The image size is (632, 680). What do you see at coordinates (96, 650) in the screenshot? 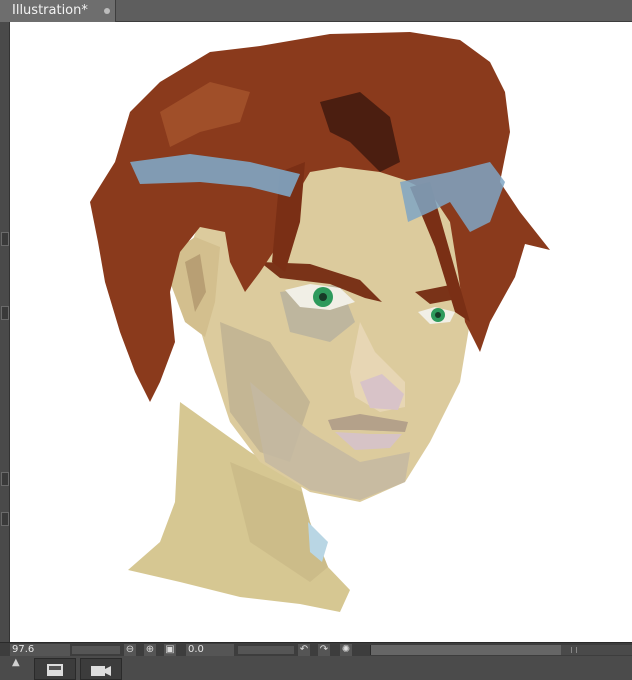
I see `zoom-slider` at bounding box center [96, 650].